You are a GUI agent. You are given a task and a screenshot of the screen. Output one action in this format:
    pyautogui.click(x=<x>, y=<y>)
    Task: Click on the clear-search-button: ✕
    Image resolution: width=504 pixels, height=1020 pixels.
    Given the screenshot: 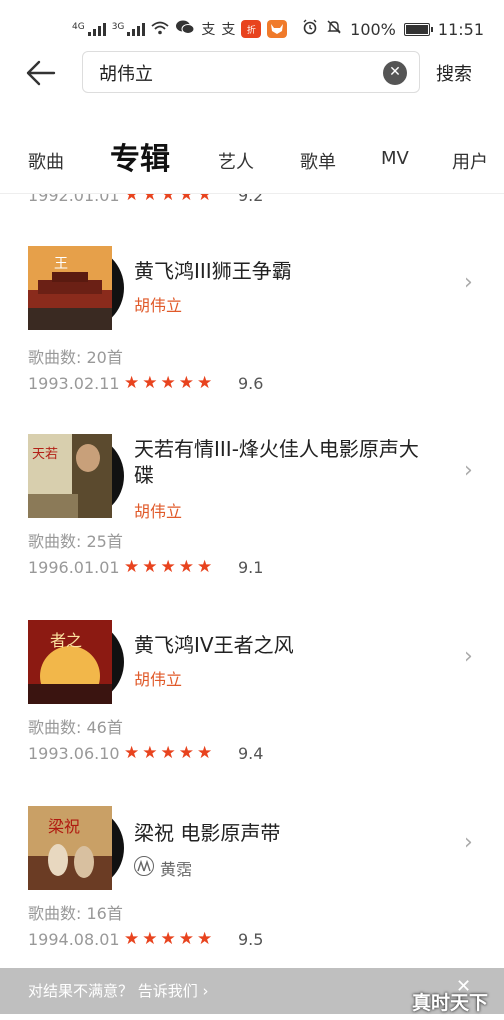 What is the action you would take?
    pyautogui.click(x=395, y=73)
    